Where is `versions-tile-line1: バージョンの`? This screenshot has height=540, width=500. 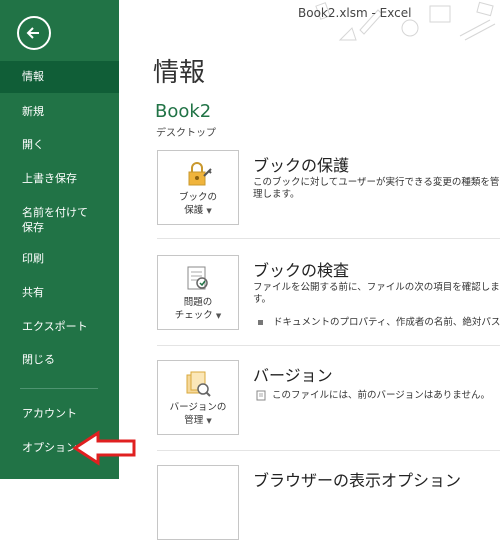 versions-tile-line1: バージョンの is located at coordinates (198, 407).